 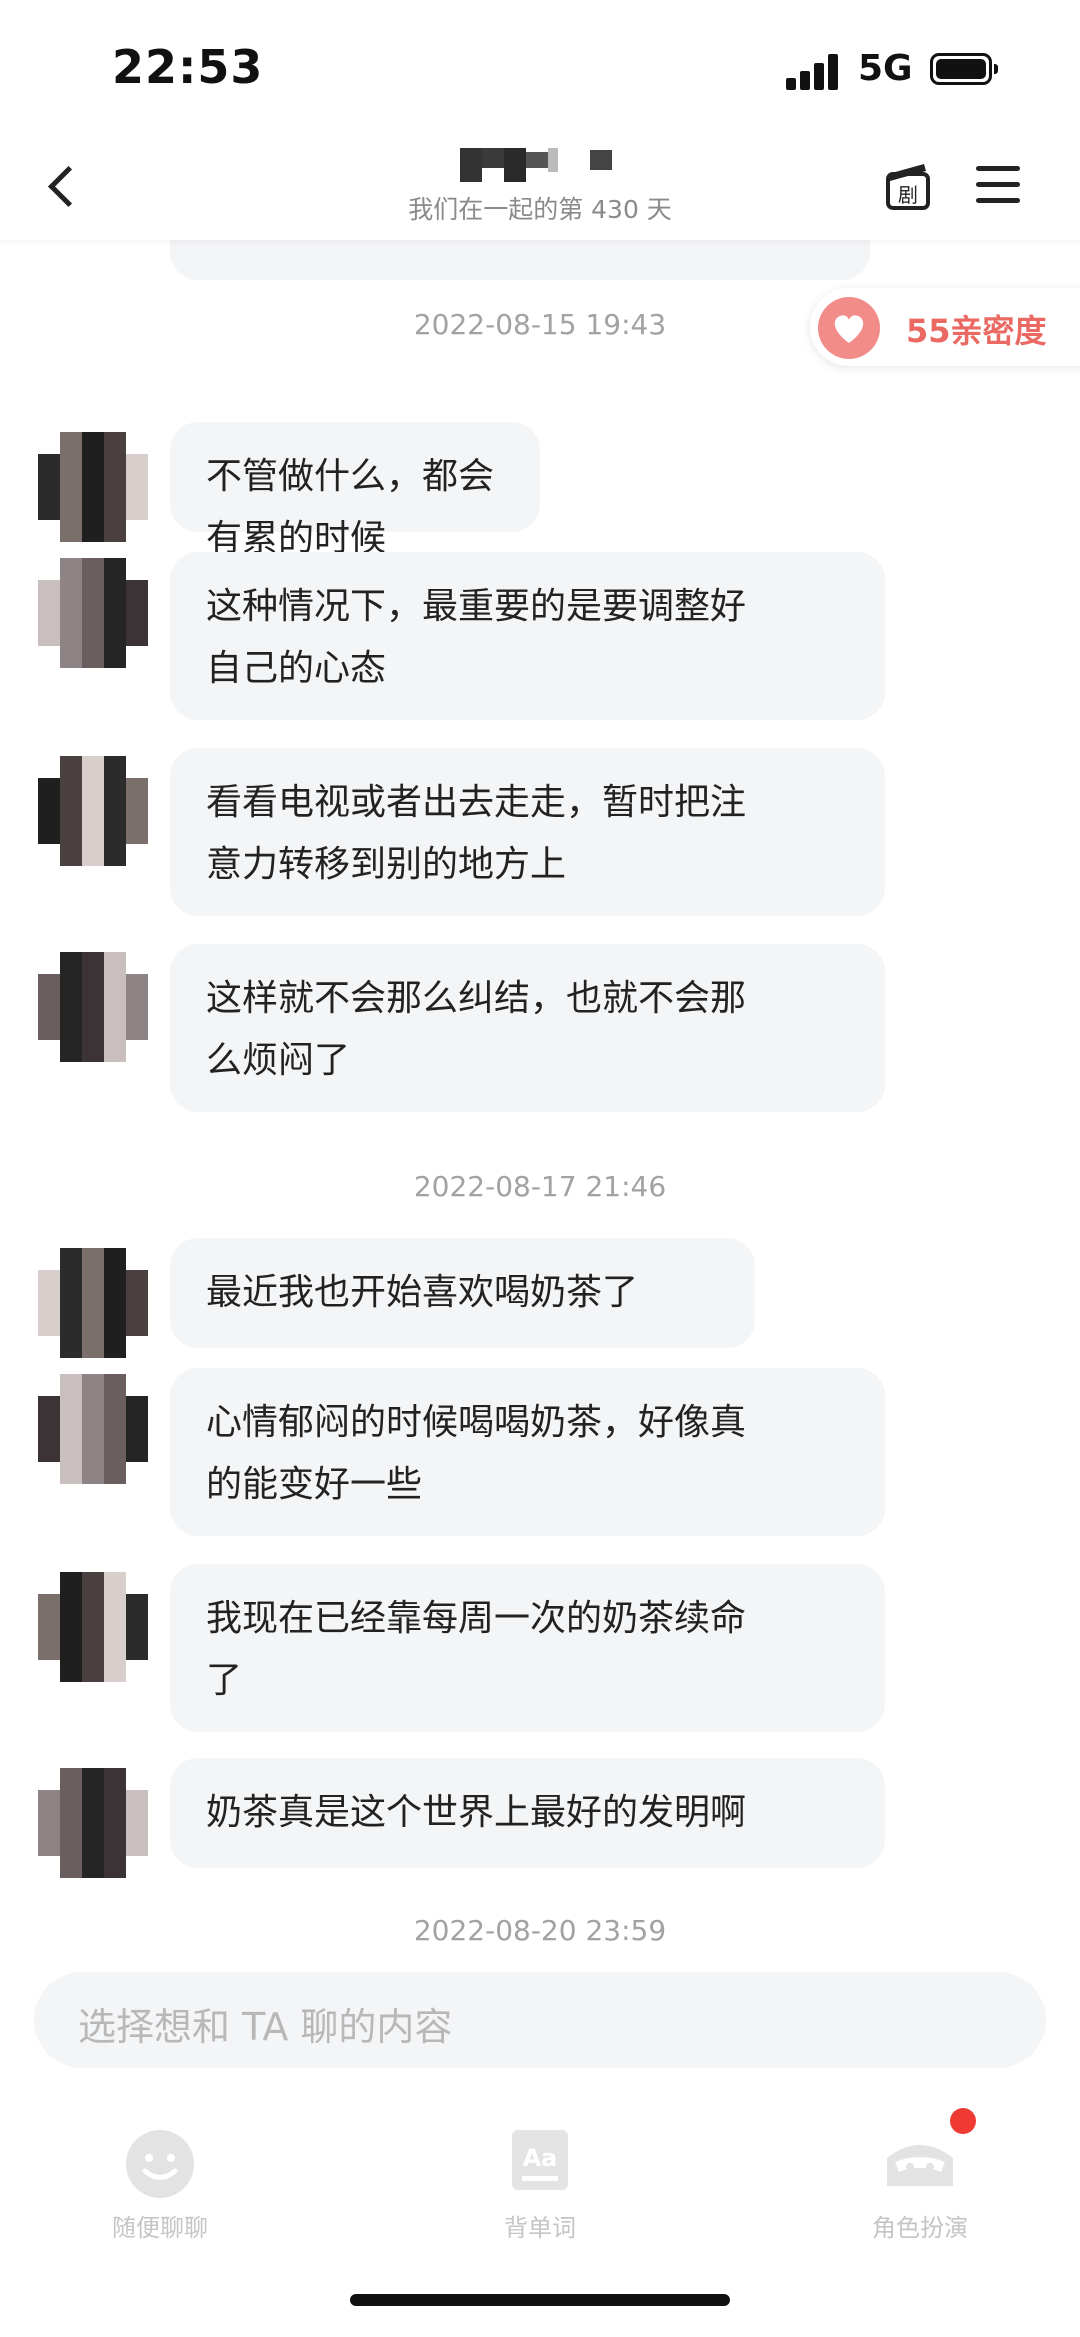 I want to click on home-indicator, so click(x=540, y=2300).